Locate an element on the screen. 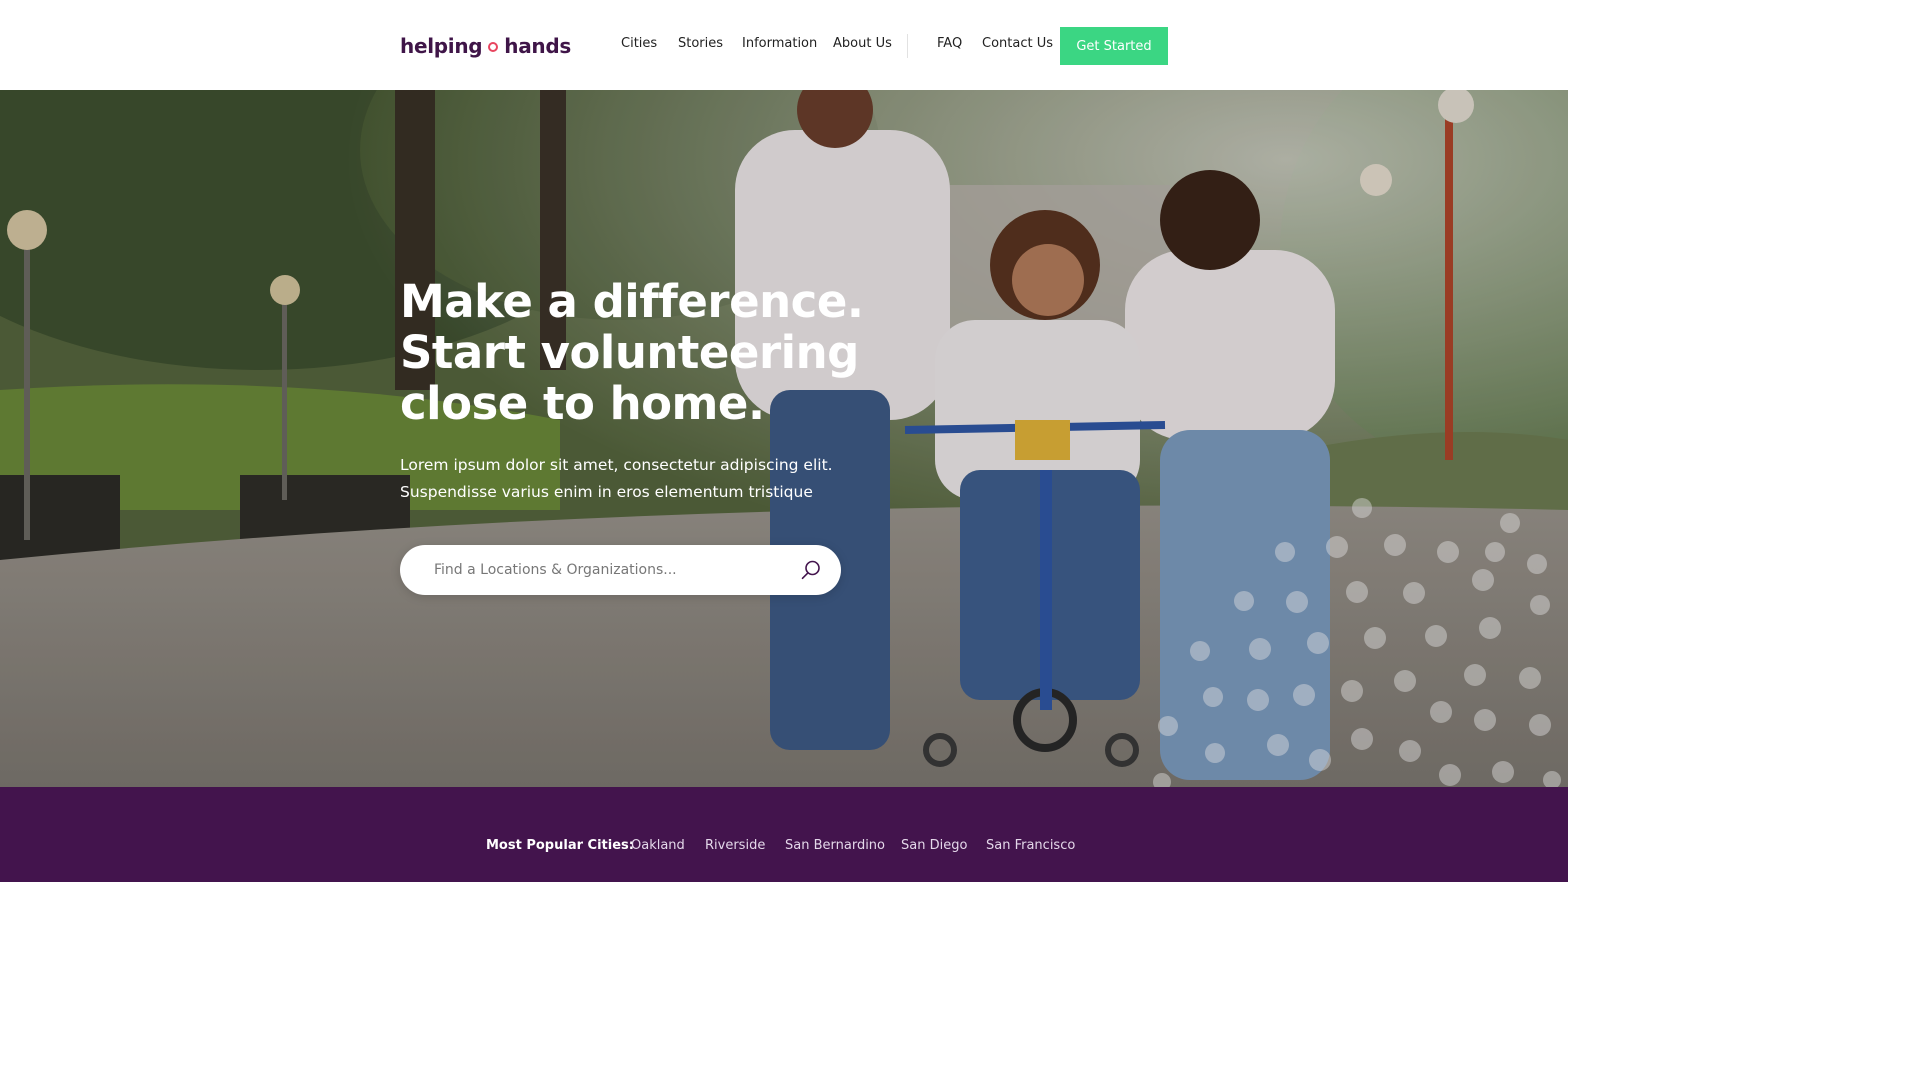 Image resolution: width=1920 pixels, height=1080 pixels. search-icon is located at coordinates (810, 570).